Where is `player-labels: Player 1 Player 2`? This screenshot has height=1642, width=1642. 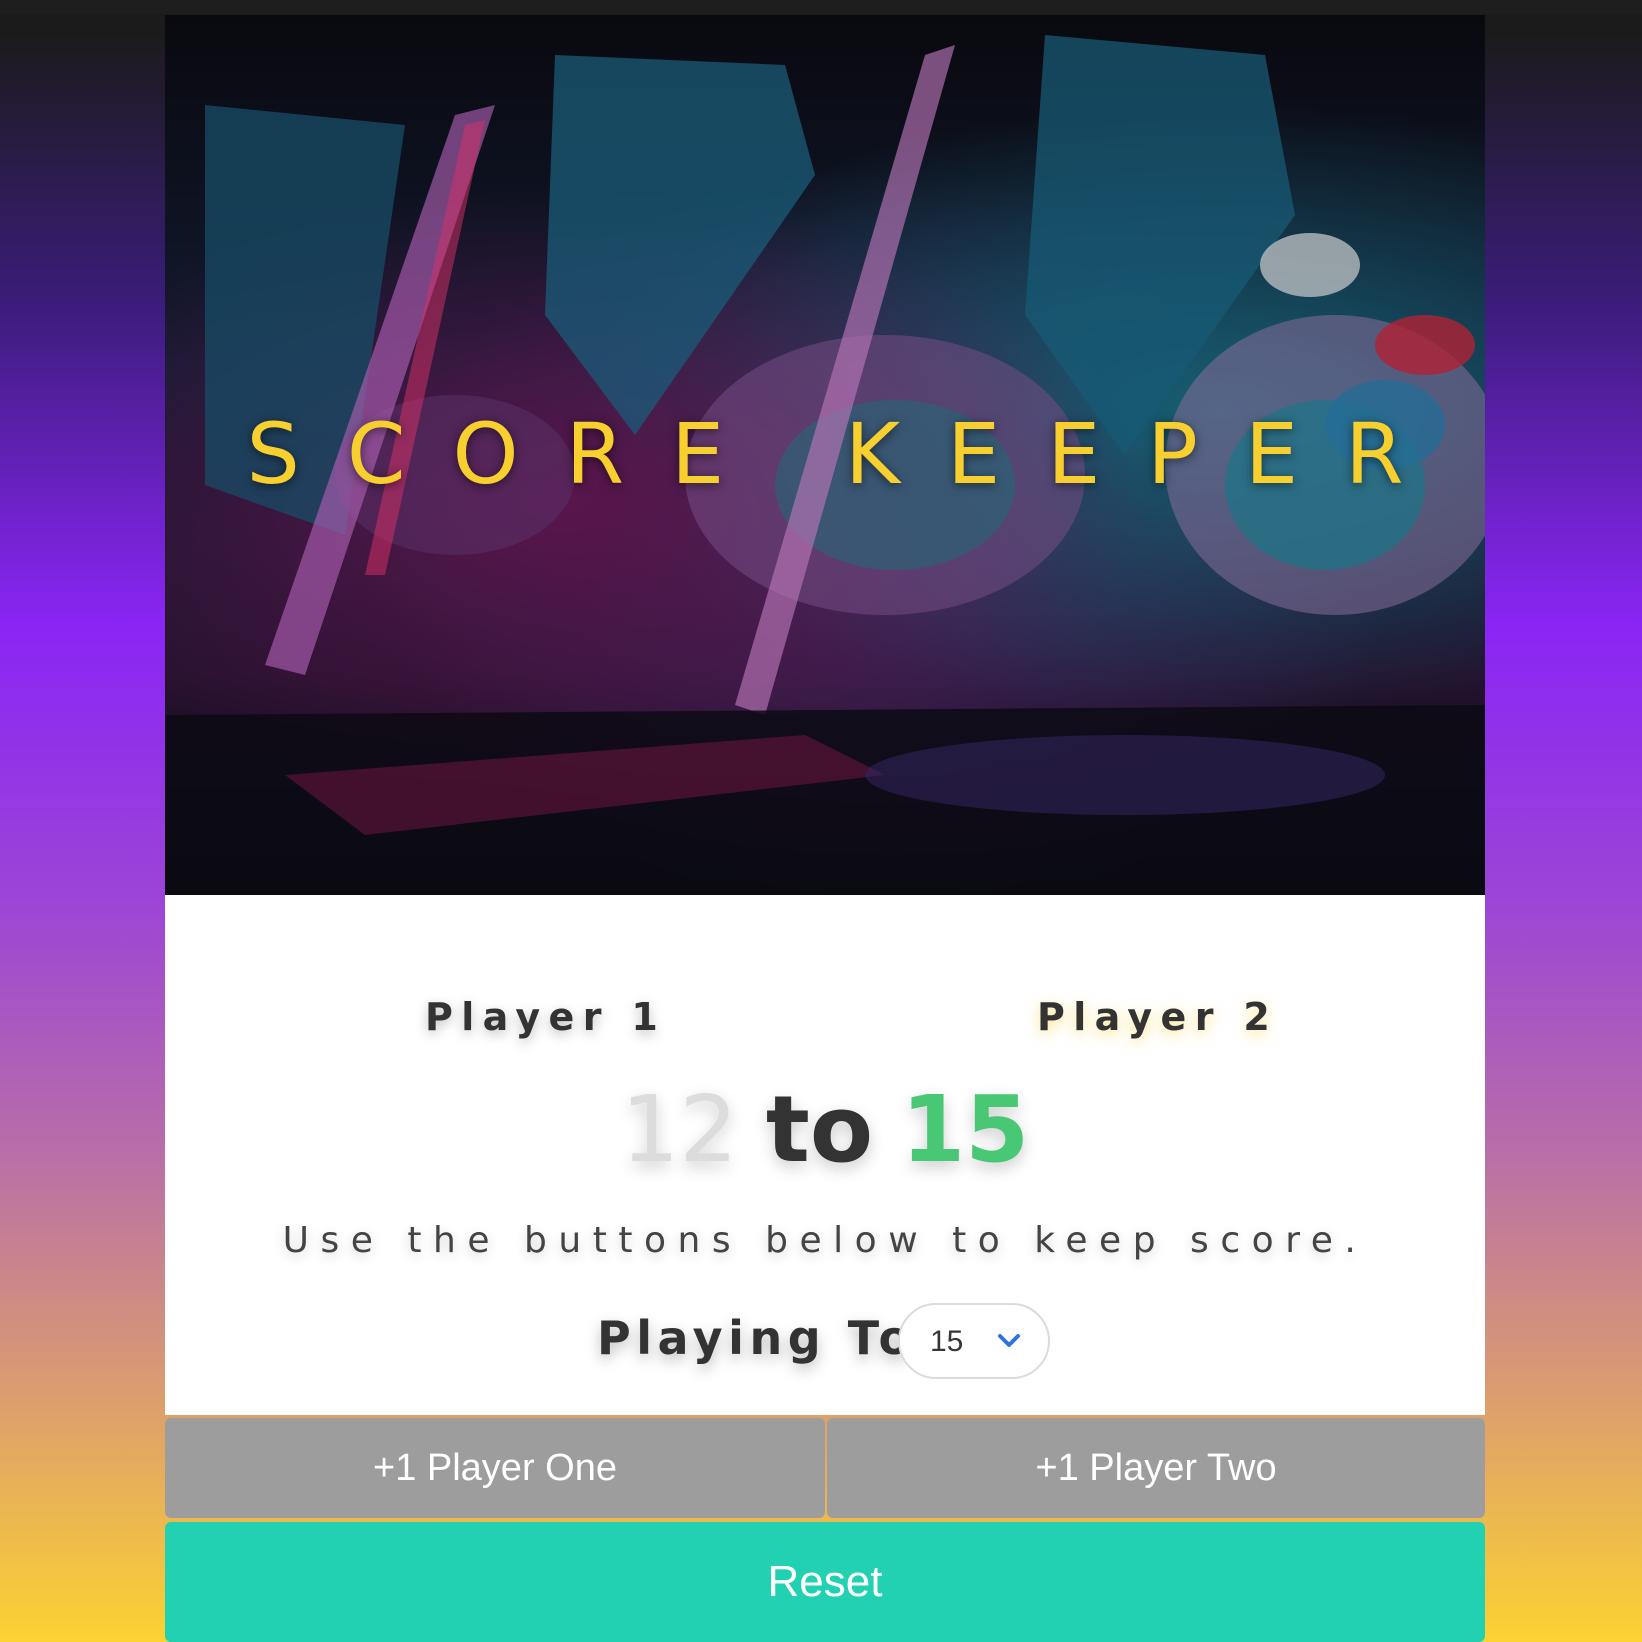 player-labels: Player 1 Player 2 is located at coordinates (825, 1020).